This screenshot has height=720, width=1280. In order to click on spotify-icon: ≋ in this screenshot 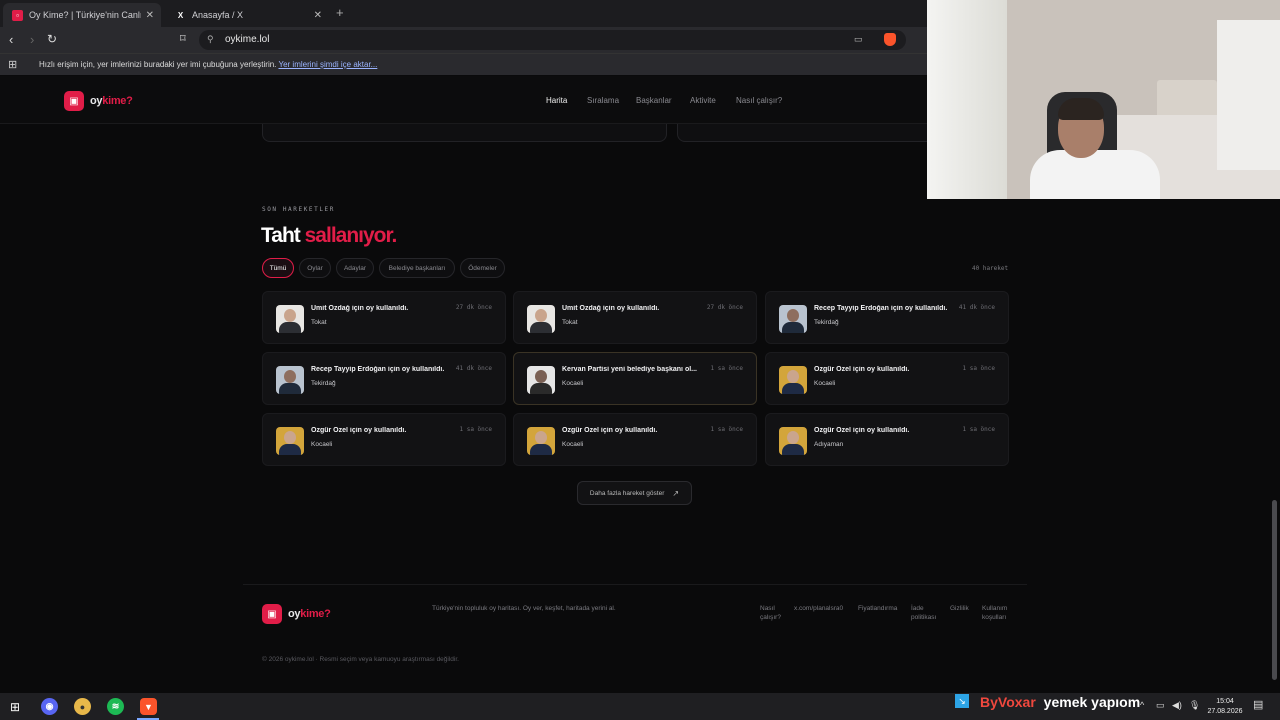, I will do `click(115, 706)`.